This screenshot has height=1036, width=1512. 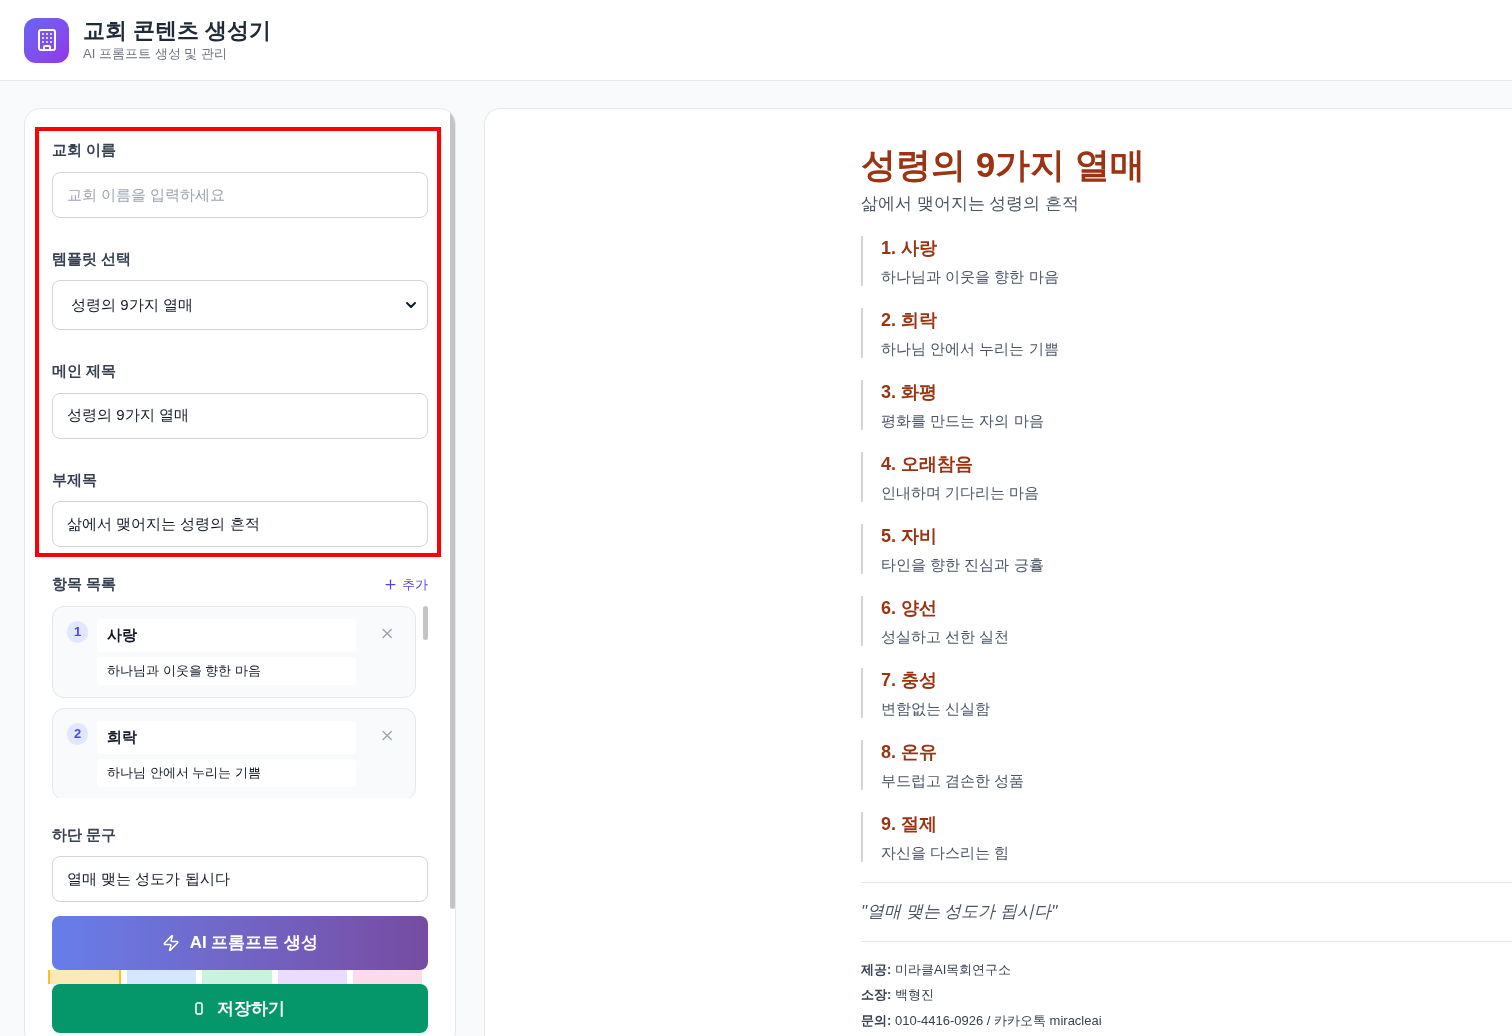 What do you see at coordinates (970, 348) in the screenshot?
I see `preview-item-description: 하나님 안에서 누리는 기쁨` at bounding box center [970, 348].